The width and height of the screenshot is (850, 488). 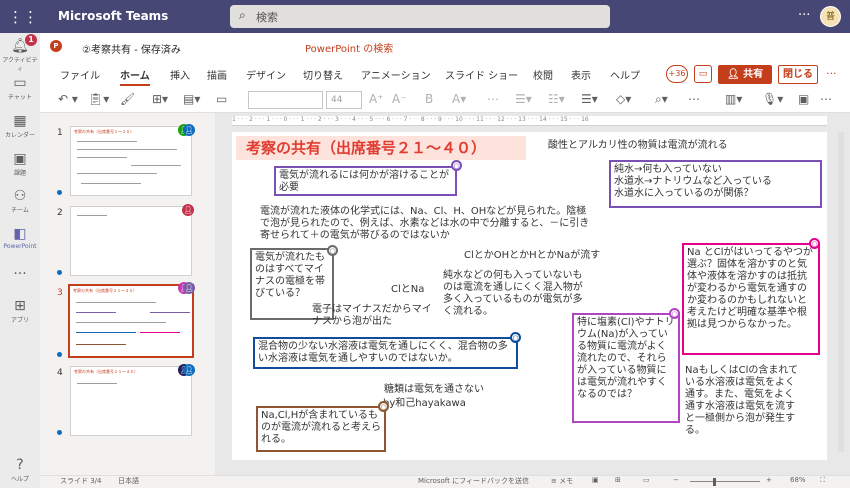 What do you see at coordinates (20, 260) in the screenshot?
I see `app-rail` at bounding box center [20, 260].